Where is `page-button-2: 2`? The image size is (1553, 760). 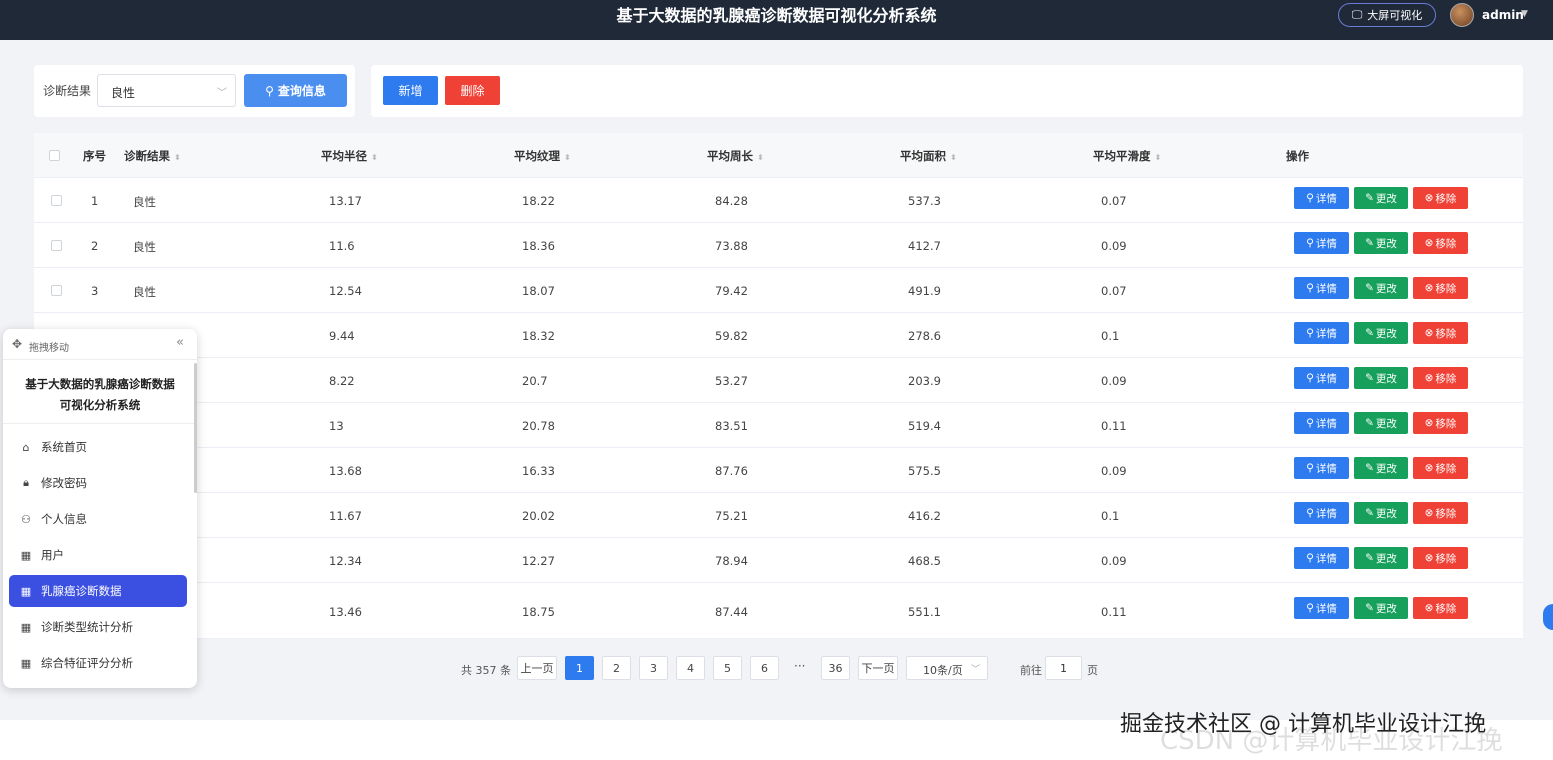 page-button-2: 2 is located at coordinates (616, 668).